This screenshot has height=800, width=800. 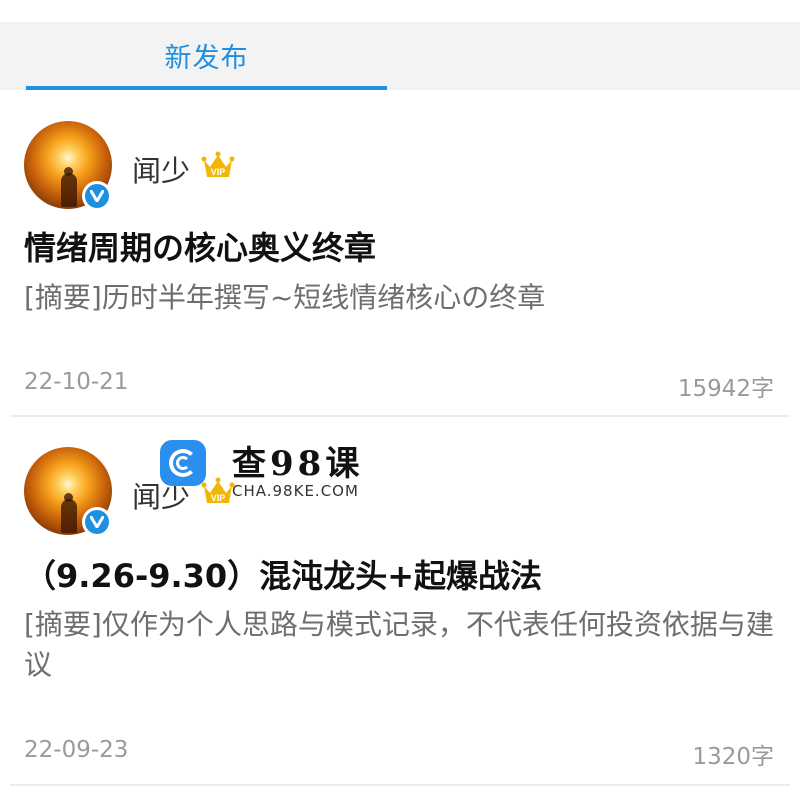 I want to click on post-summary: [摘要]历时半年撰写~短线情绪核心の终章, so click(x=285, y=297).